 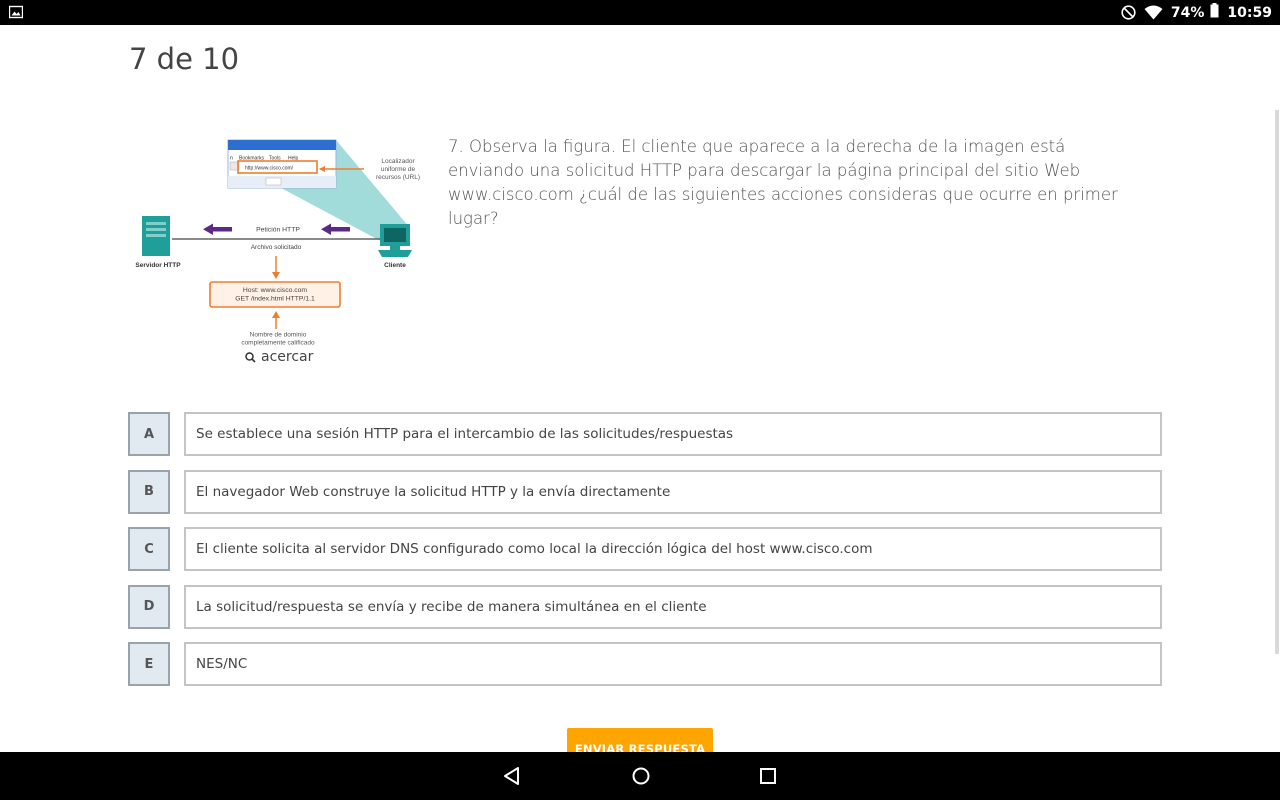 I want to click on submit-answer-button: ENVIAR RESPUESTA, so click(x=640, y=740).